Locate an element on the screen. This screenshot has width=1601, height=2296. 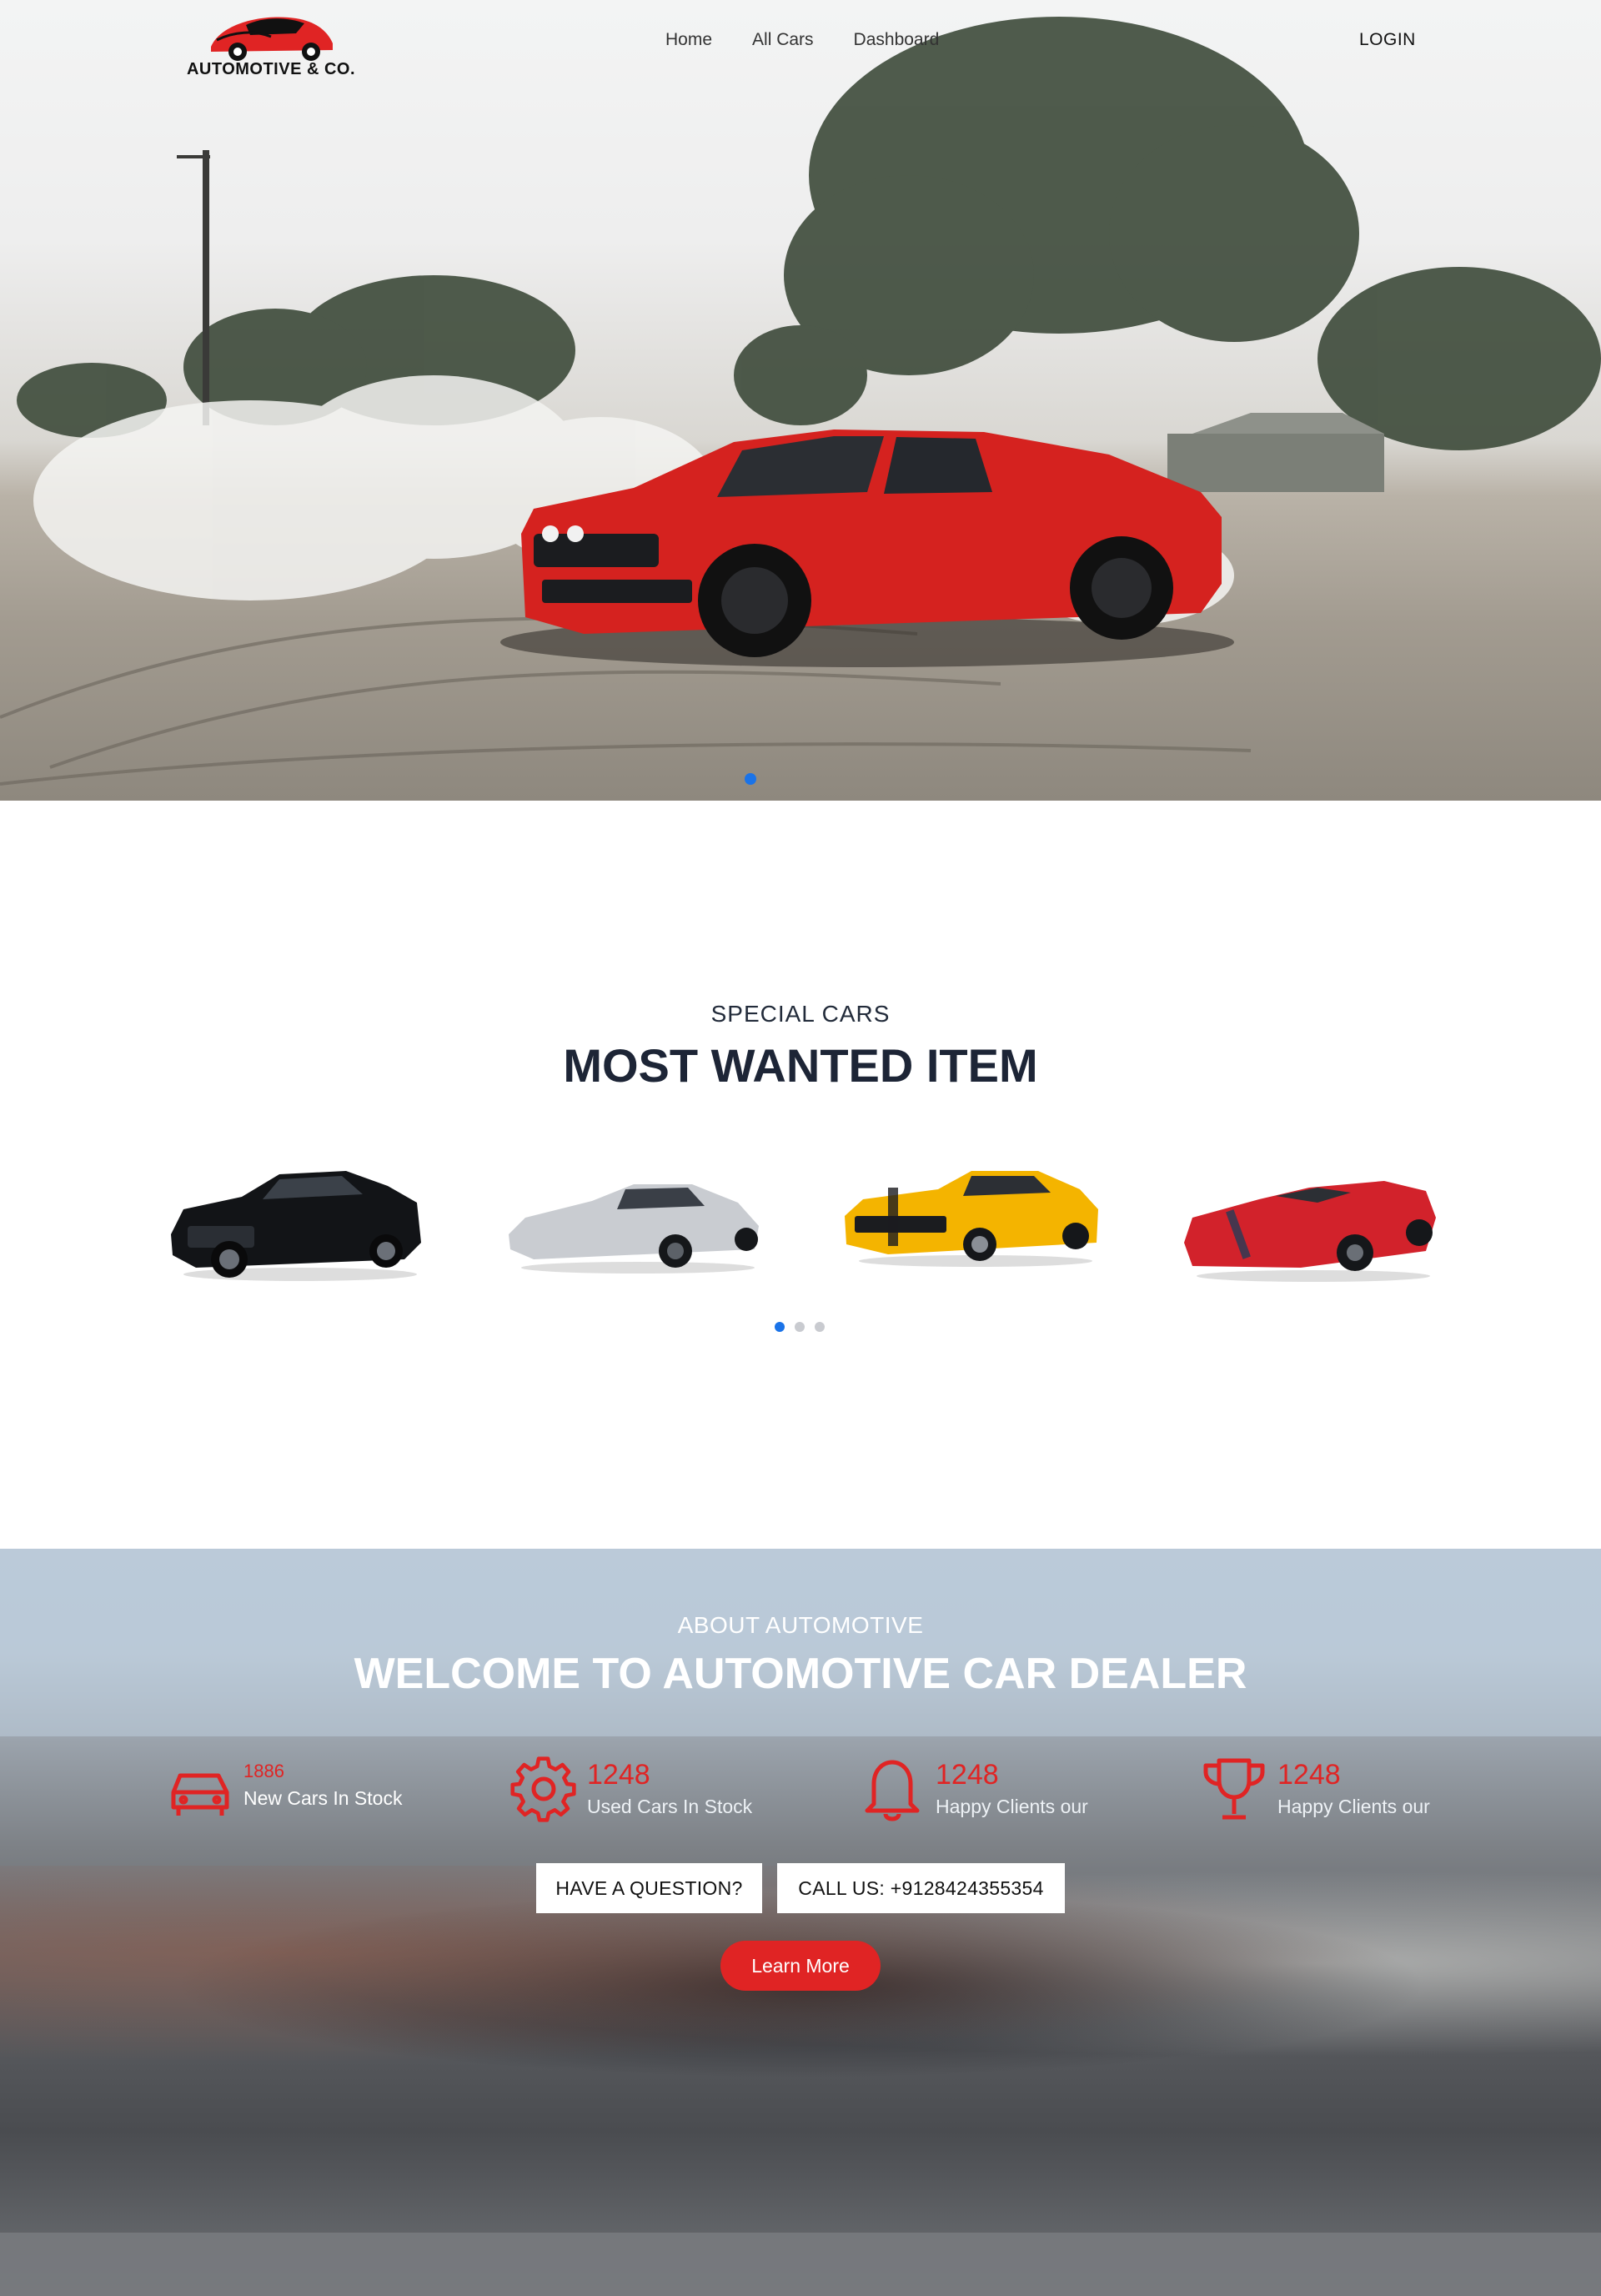
nav-links: Home All Cars Dashboard is located at coordinates (802, 40).